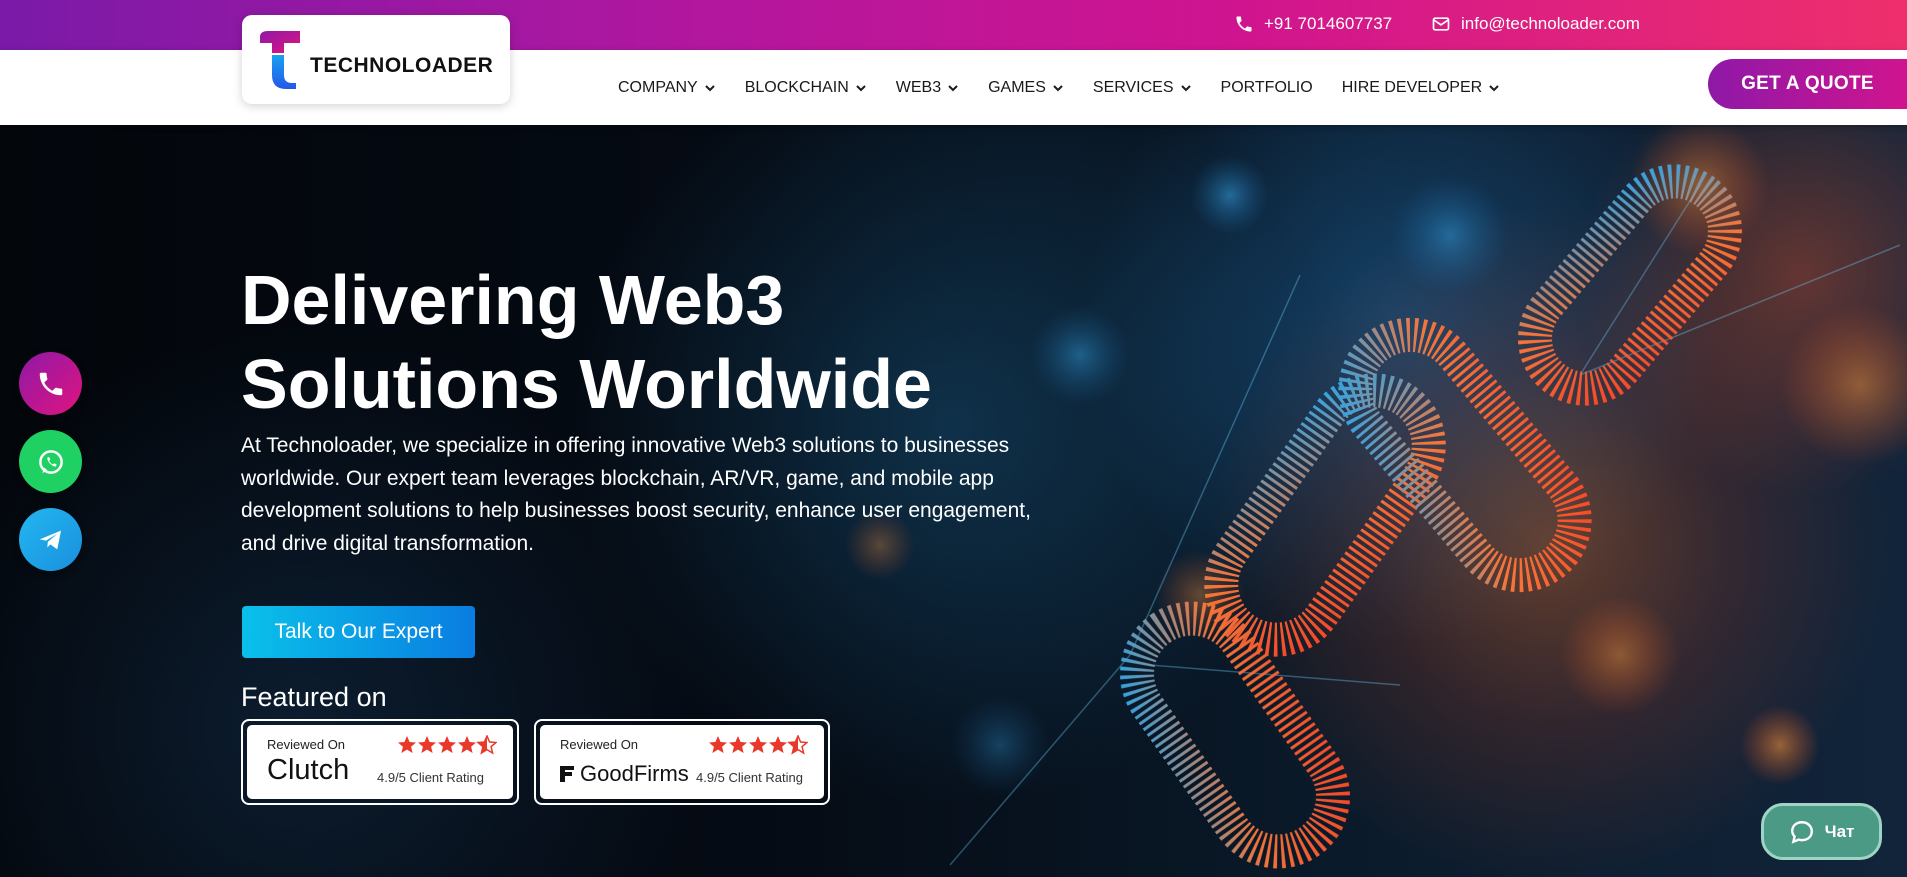  Describe the element at coordinates (308, 770) in the screenshot. I see `clutch-logo: Clutch` at that location.